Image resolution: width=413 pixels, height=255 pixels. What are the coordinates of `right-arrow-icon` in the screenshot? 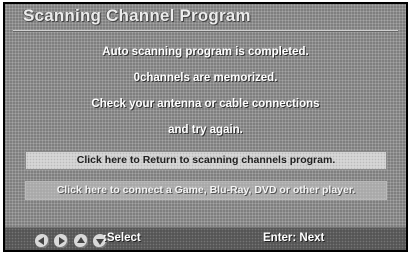 It's located at (61, 240).